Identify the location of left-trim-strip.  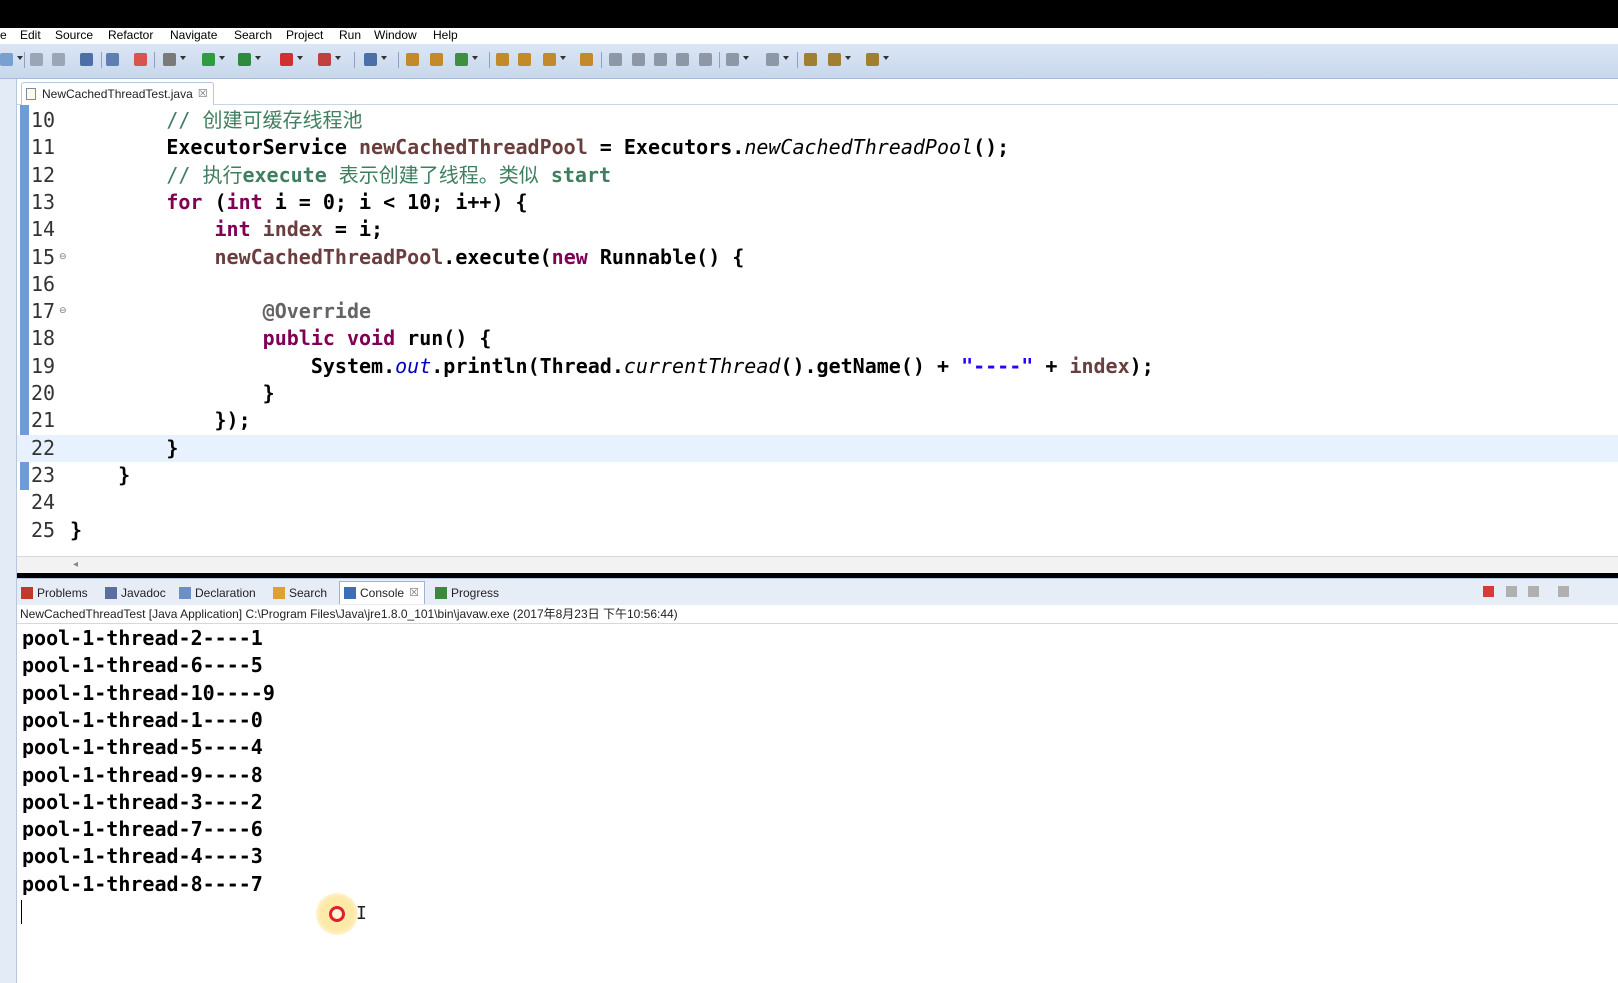
(8, 531).